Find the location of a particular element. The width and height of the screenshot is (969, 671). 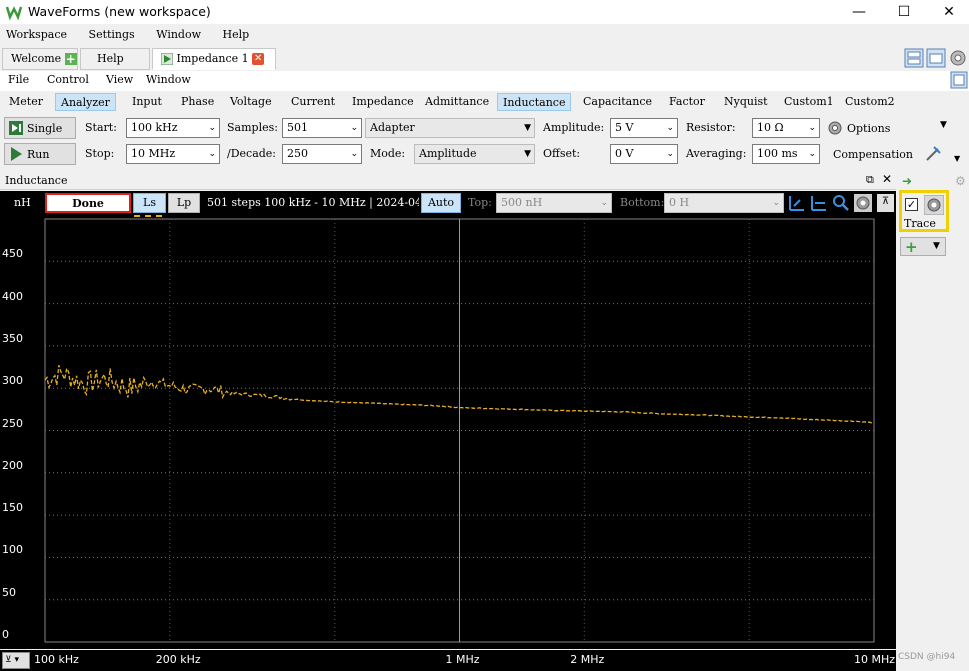

options-dropdown-icon: ▼ is located at coordinates (943, 125).